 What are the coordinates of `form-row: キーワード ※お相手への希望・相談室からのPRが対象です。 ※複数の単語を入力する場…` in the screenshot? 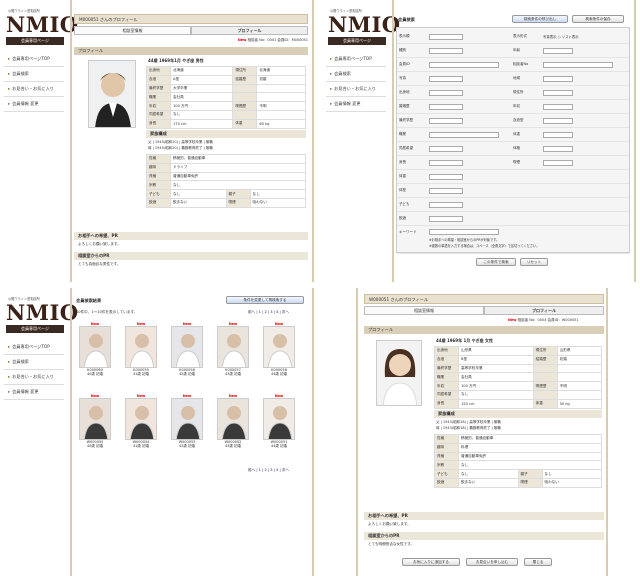 It's located at (513, 240).